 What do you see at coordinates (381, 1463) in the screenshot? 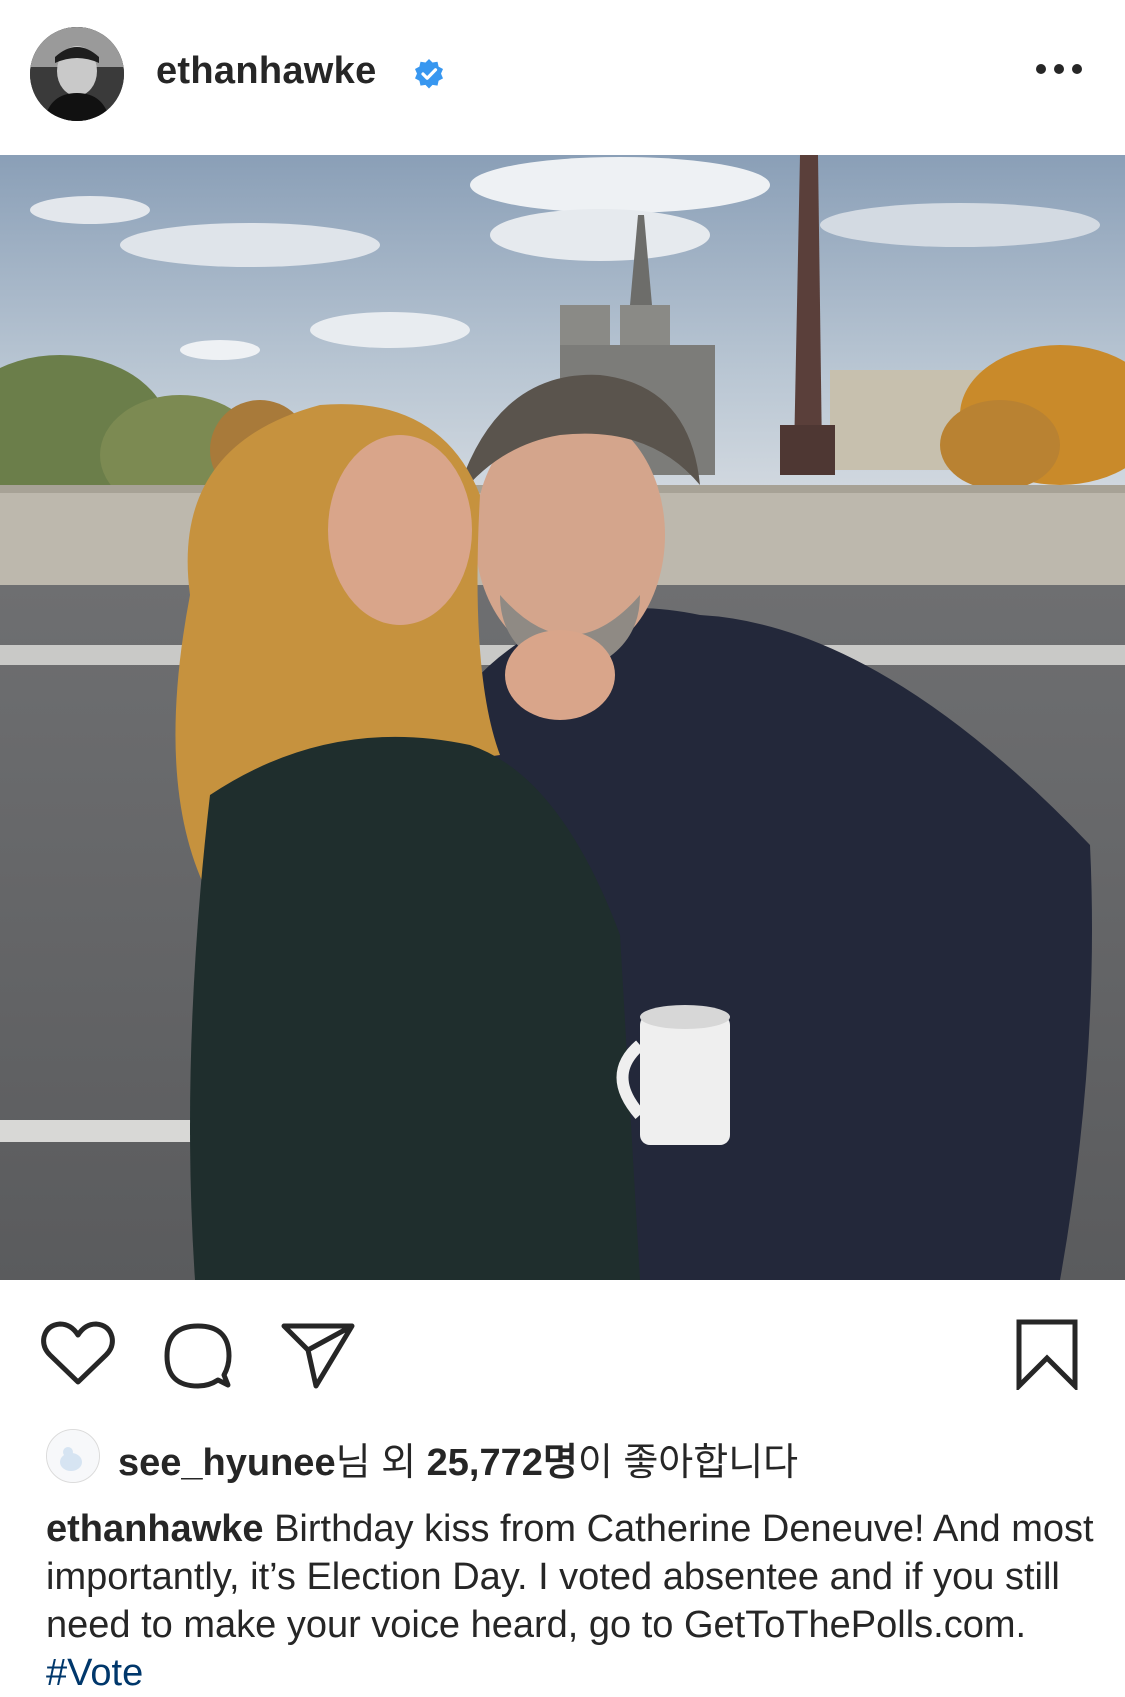
I see `likes-middle: 님 외` at bounding box center [381, 1463].